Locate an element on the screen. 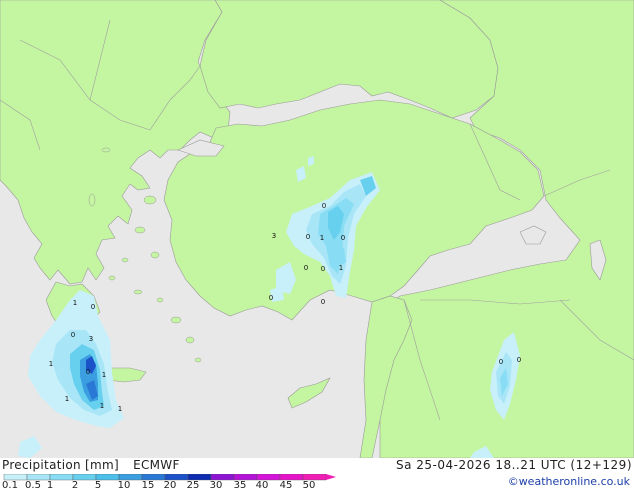  scale-label: 5 is located at coordinates (98, 485).